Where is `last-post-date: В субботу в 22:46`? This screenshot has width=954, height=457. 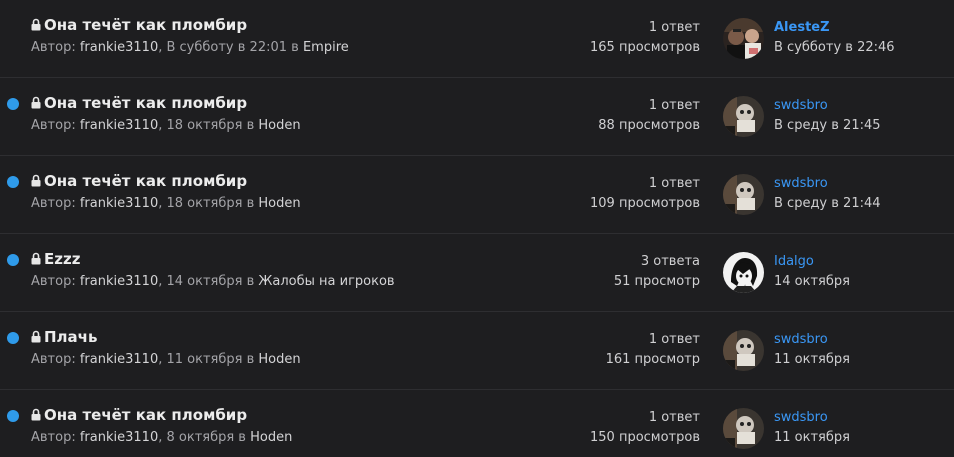 last-post-date: В субботу в 22:46 is located at coordinates (834, 48).